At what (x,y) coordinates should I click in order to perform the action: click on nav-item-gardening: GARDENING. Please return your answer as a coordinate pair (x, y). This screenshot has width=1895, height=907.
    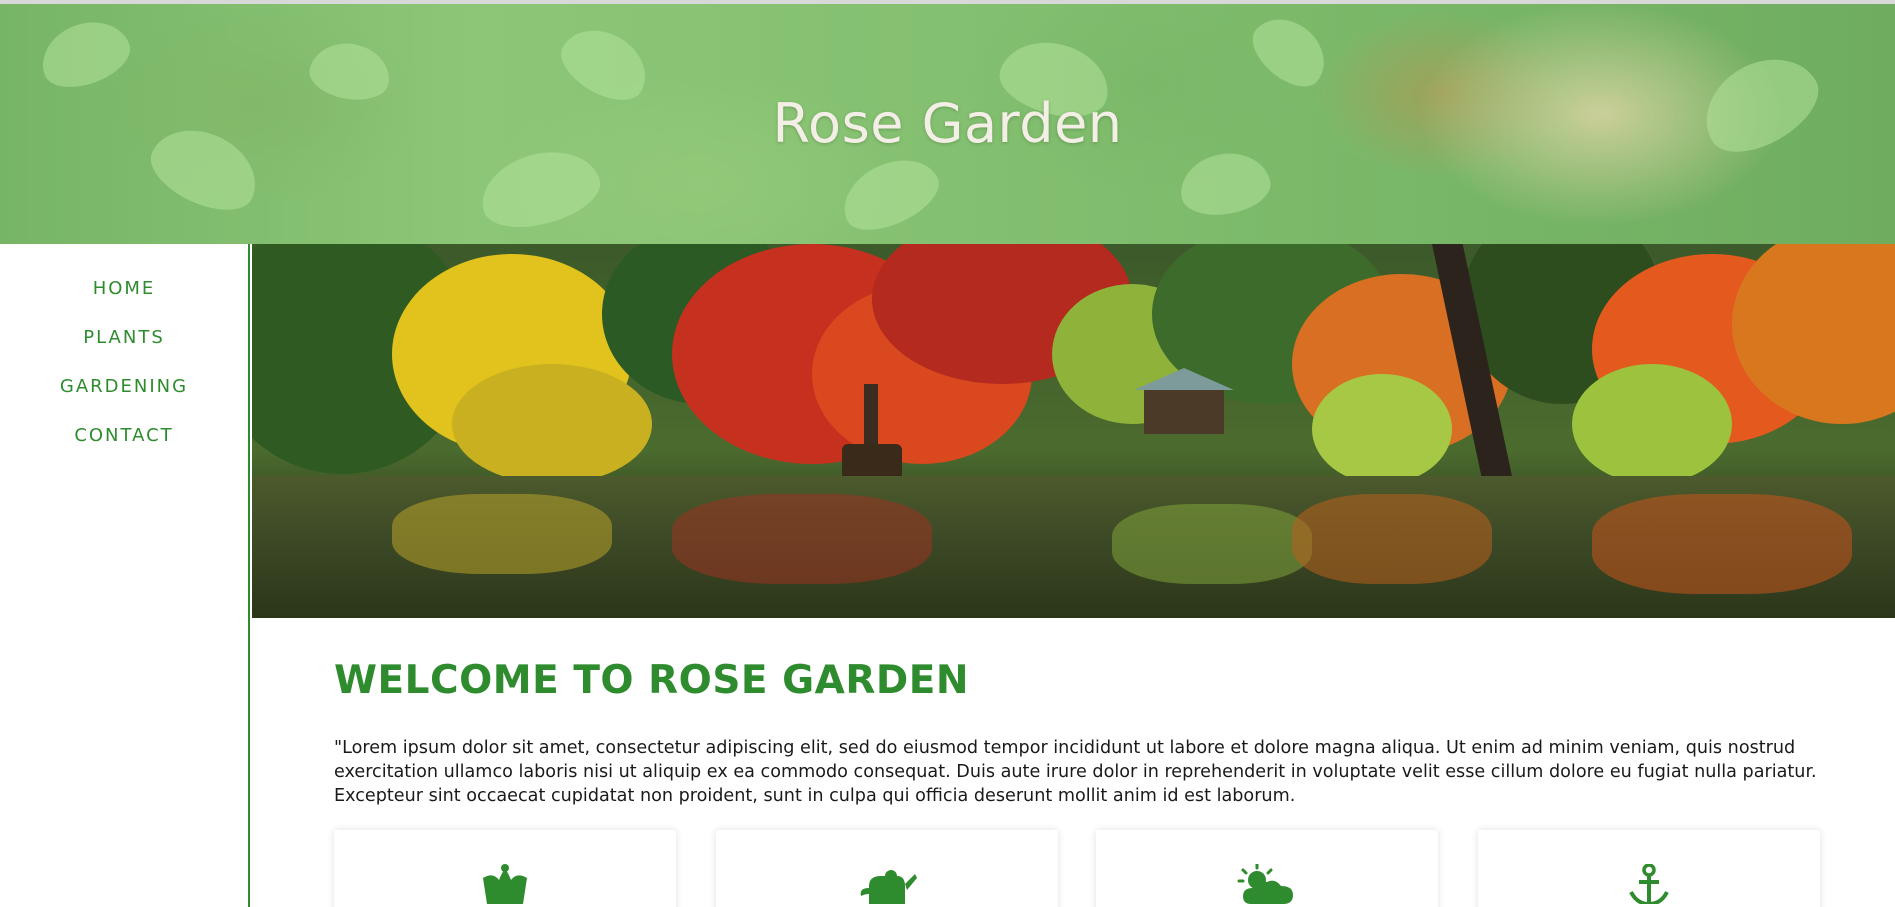
    Looking at the image, I should click on (124, 387).